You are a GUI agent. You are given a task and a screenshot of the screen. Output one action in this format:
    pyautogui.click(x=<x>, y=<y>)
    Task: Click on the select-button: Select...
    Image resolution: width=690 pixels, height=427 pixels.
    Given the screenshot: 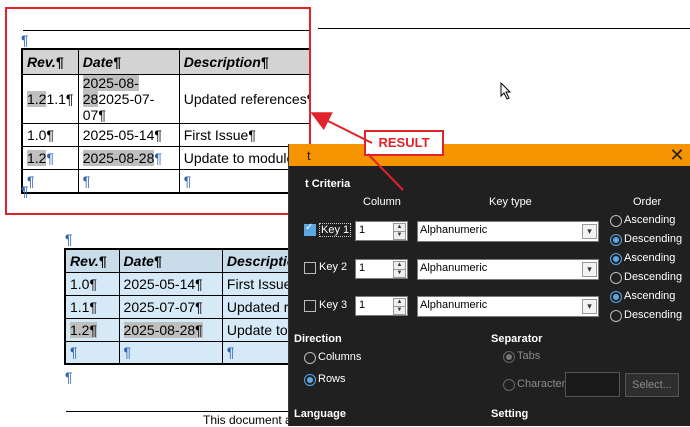 What is the action you would take?
    pyautogui.click(x=652, y=385)
    